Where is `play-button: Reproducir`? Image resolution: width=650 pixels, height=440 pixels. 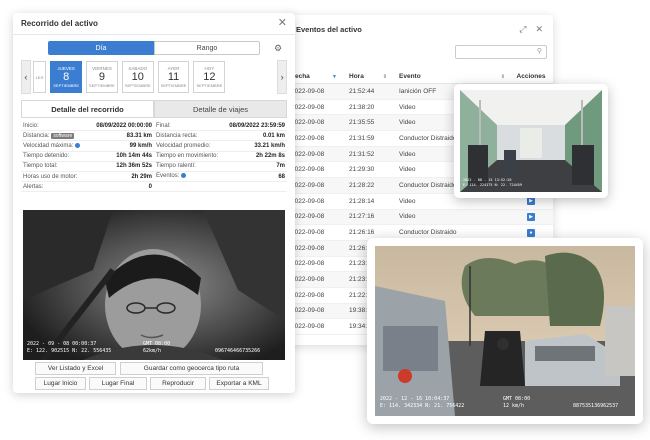
play-button: Reproducir is located at coordinates (178, 383).